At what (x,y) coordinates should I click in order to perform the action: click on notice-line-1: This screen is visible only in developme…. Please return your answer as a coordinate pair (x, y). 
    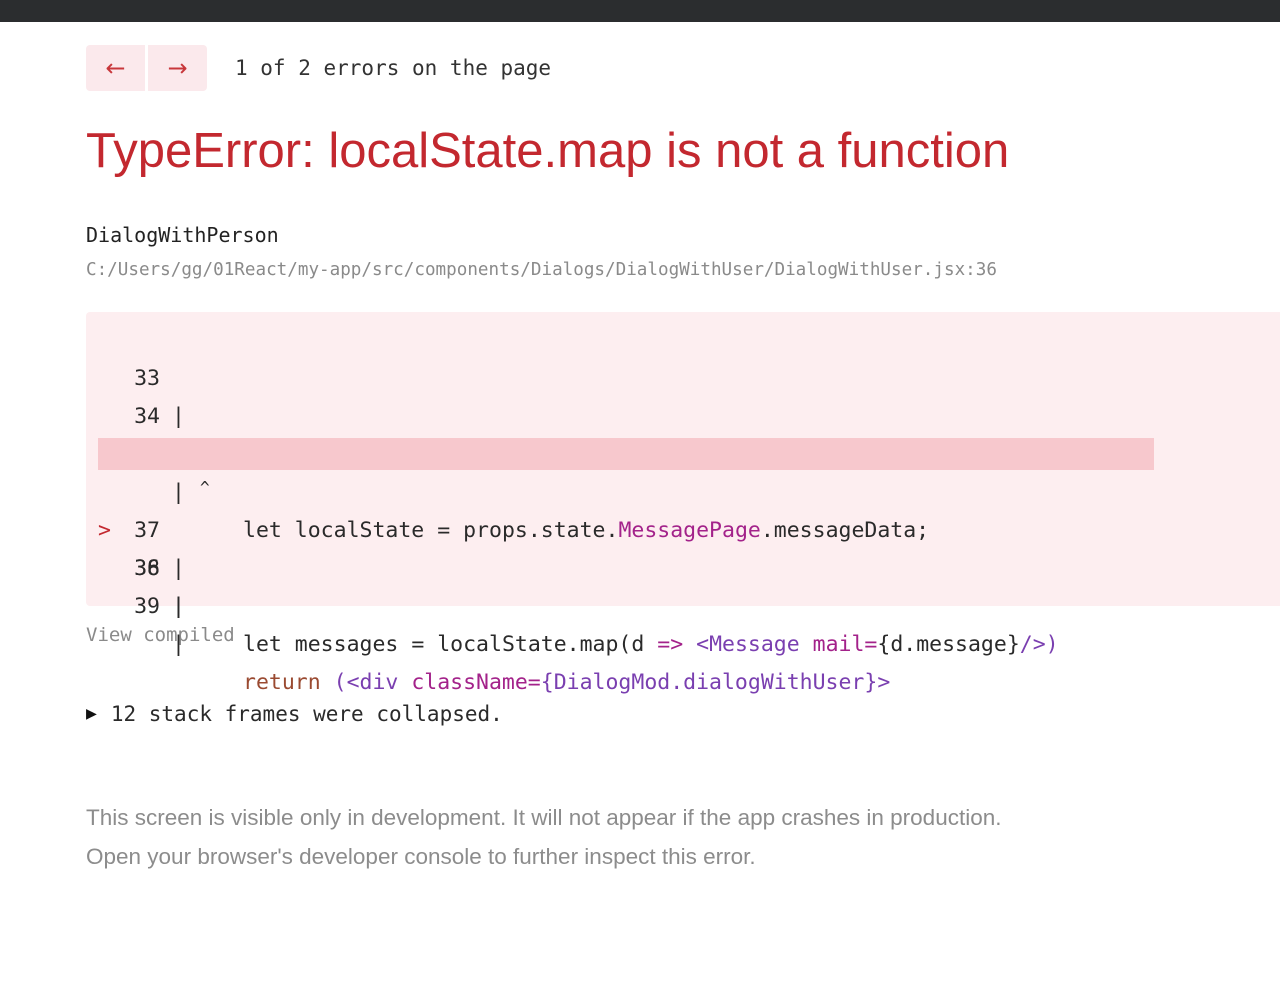
    Looking at the image, I should click on (544, 817).